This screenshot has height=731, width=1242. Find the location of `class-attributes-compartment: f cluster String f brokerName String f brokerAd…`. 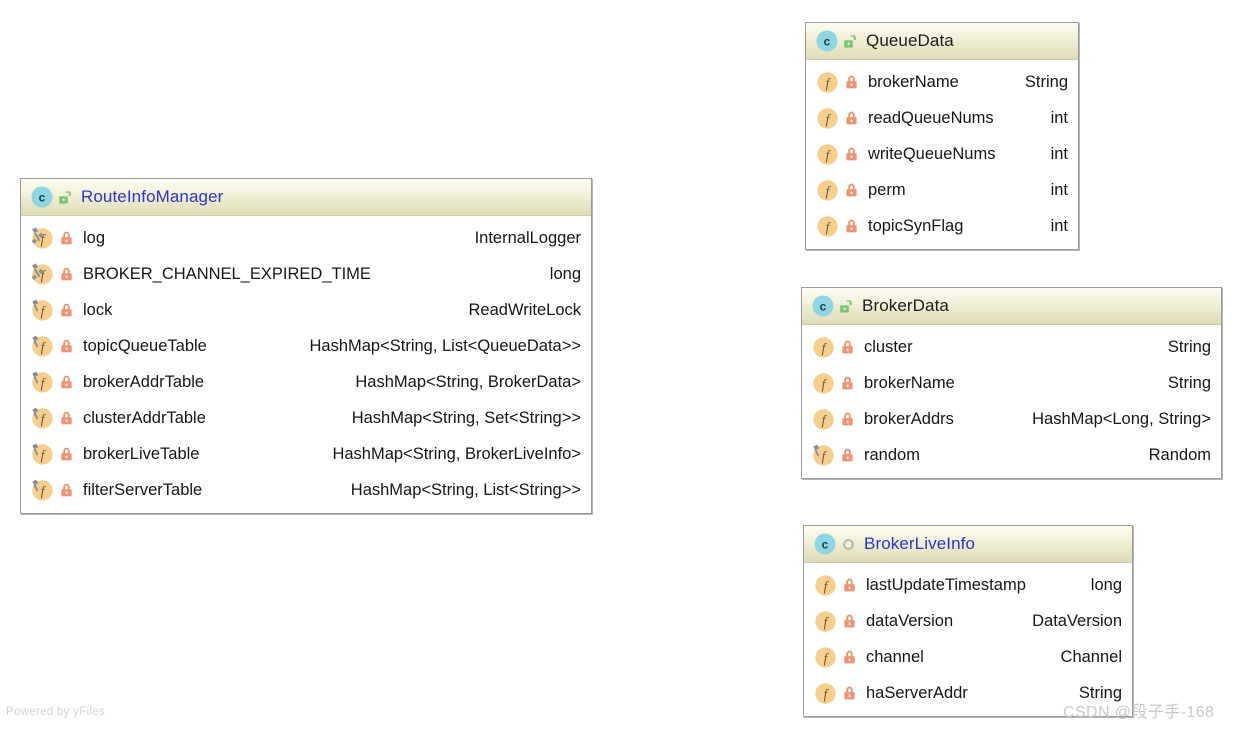

class-attributes-compartment: f cluster String f brokerName String f brokerAd… is located at coordinates (1011, 401).